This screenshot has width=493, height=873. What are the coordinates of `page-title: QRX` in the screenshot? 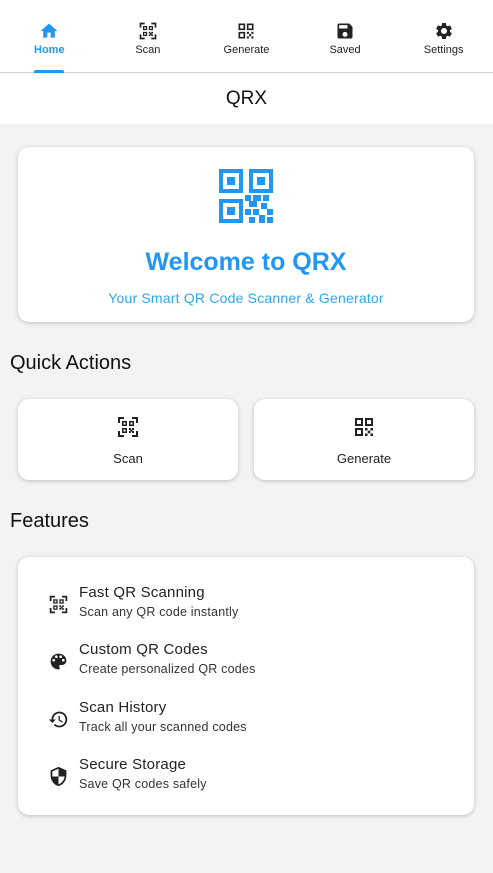 It's located at (246, 98).